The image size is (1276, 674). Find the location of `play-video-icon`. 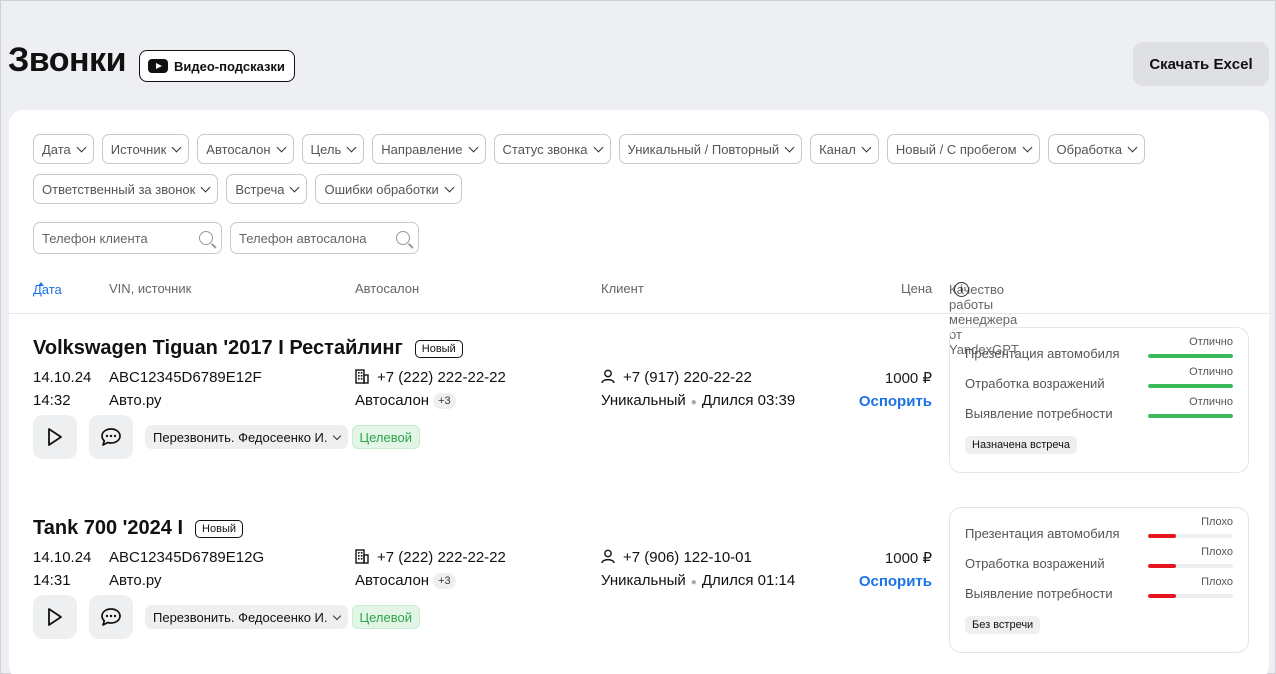

play-video-icon is located at coordinates (158, 66).